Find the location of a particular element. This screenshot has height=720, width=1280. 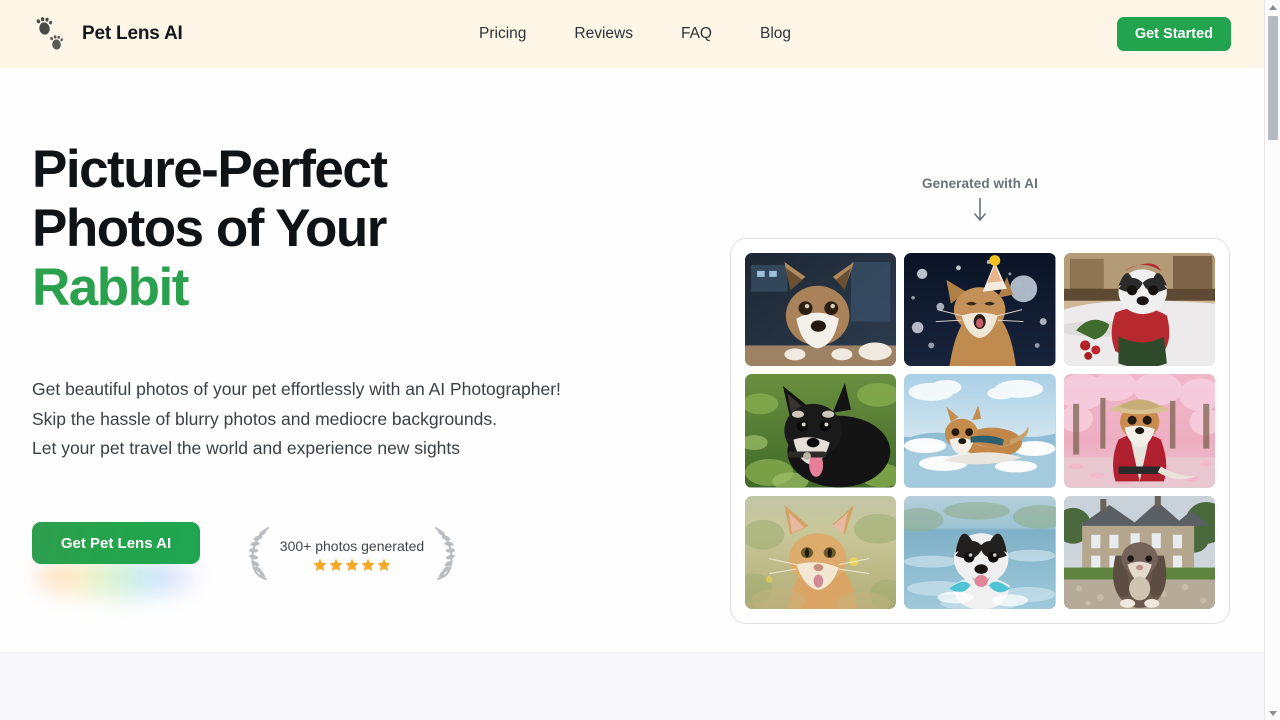

generated-with-ai-label: Generated with AI is located at coordinates (980, 183).